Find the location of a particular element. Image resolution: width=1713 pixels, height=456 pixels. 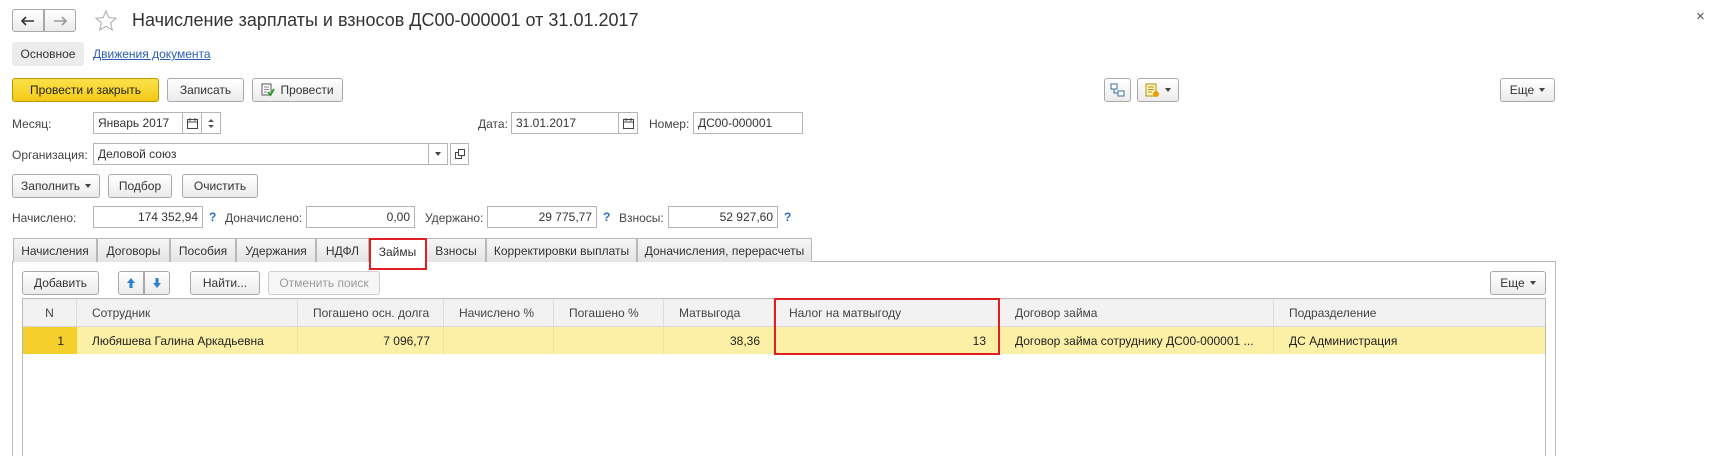

organization-dropdown-button is located at coordinates (438, 154).